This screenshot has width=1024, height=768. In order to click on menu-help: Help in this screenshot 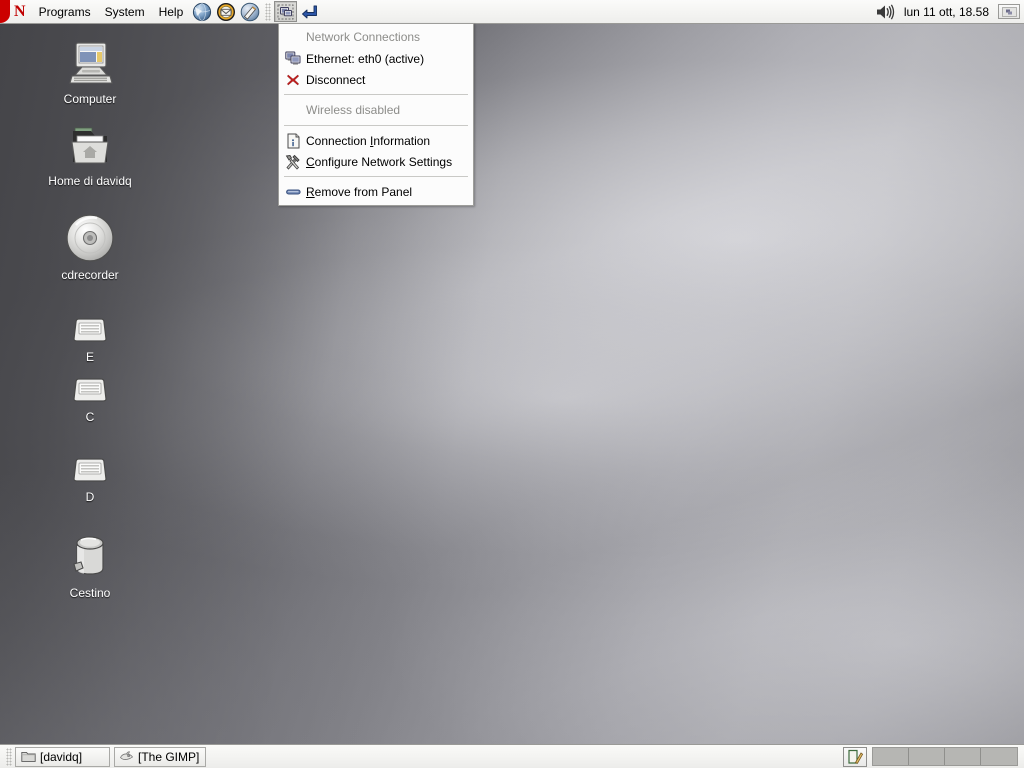, I will do `click(171, 12)`.